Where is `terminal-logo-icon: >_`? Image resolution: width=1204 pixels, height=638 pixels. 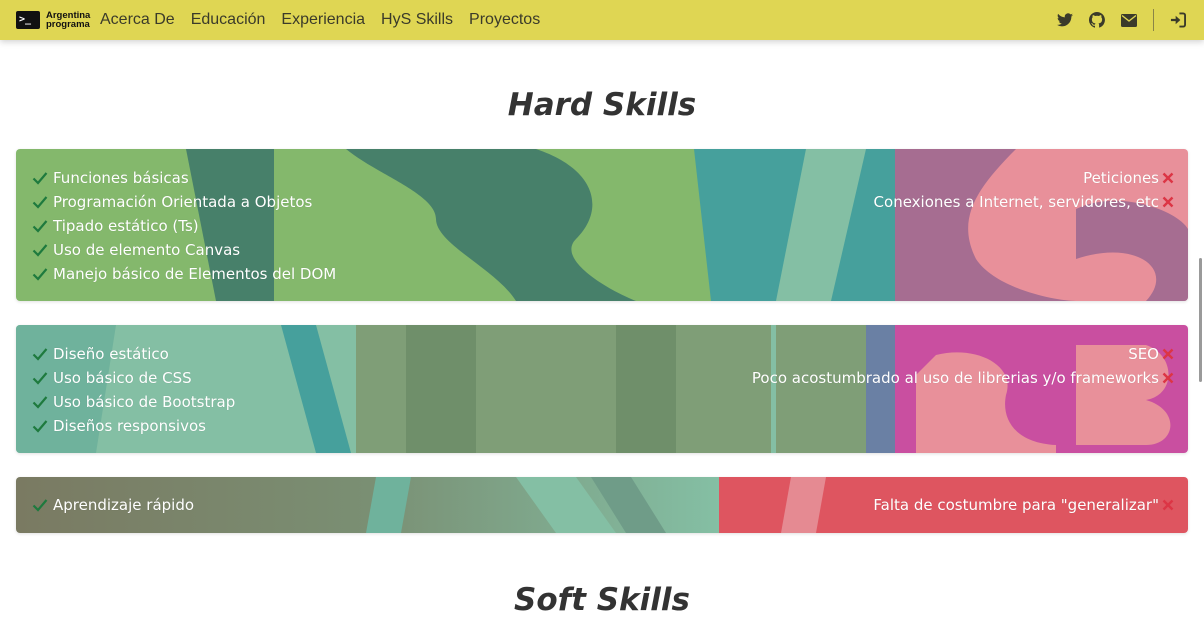
terminal-logo-icon: >_ is located at coordinates (28, 20).